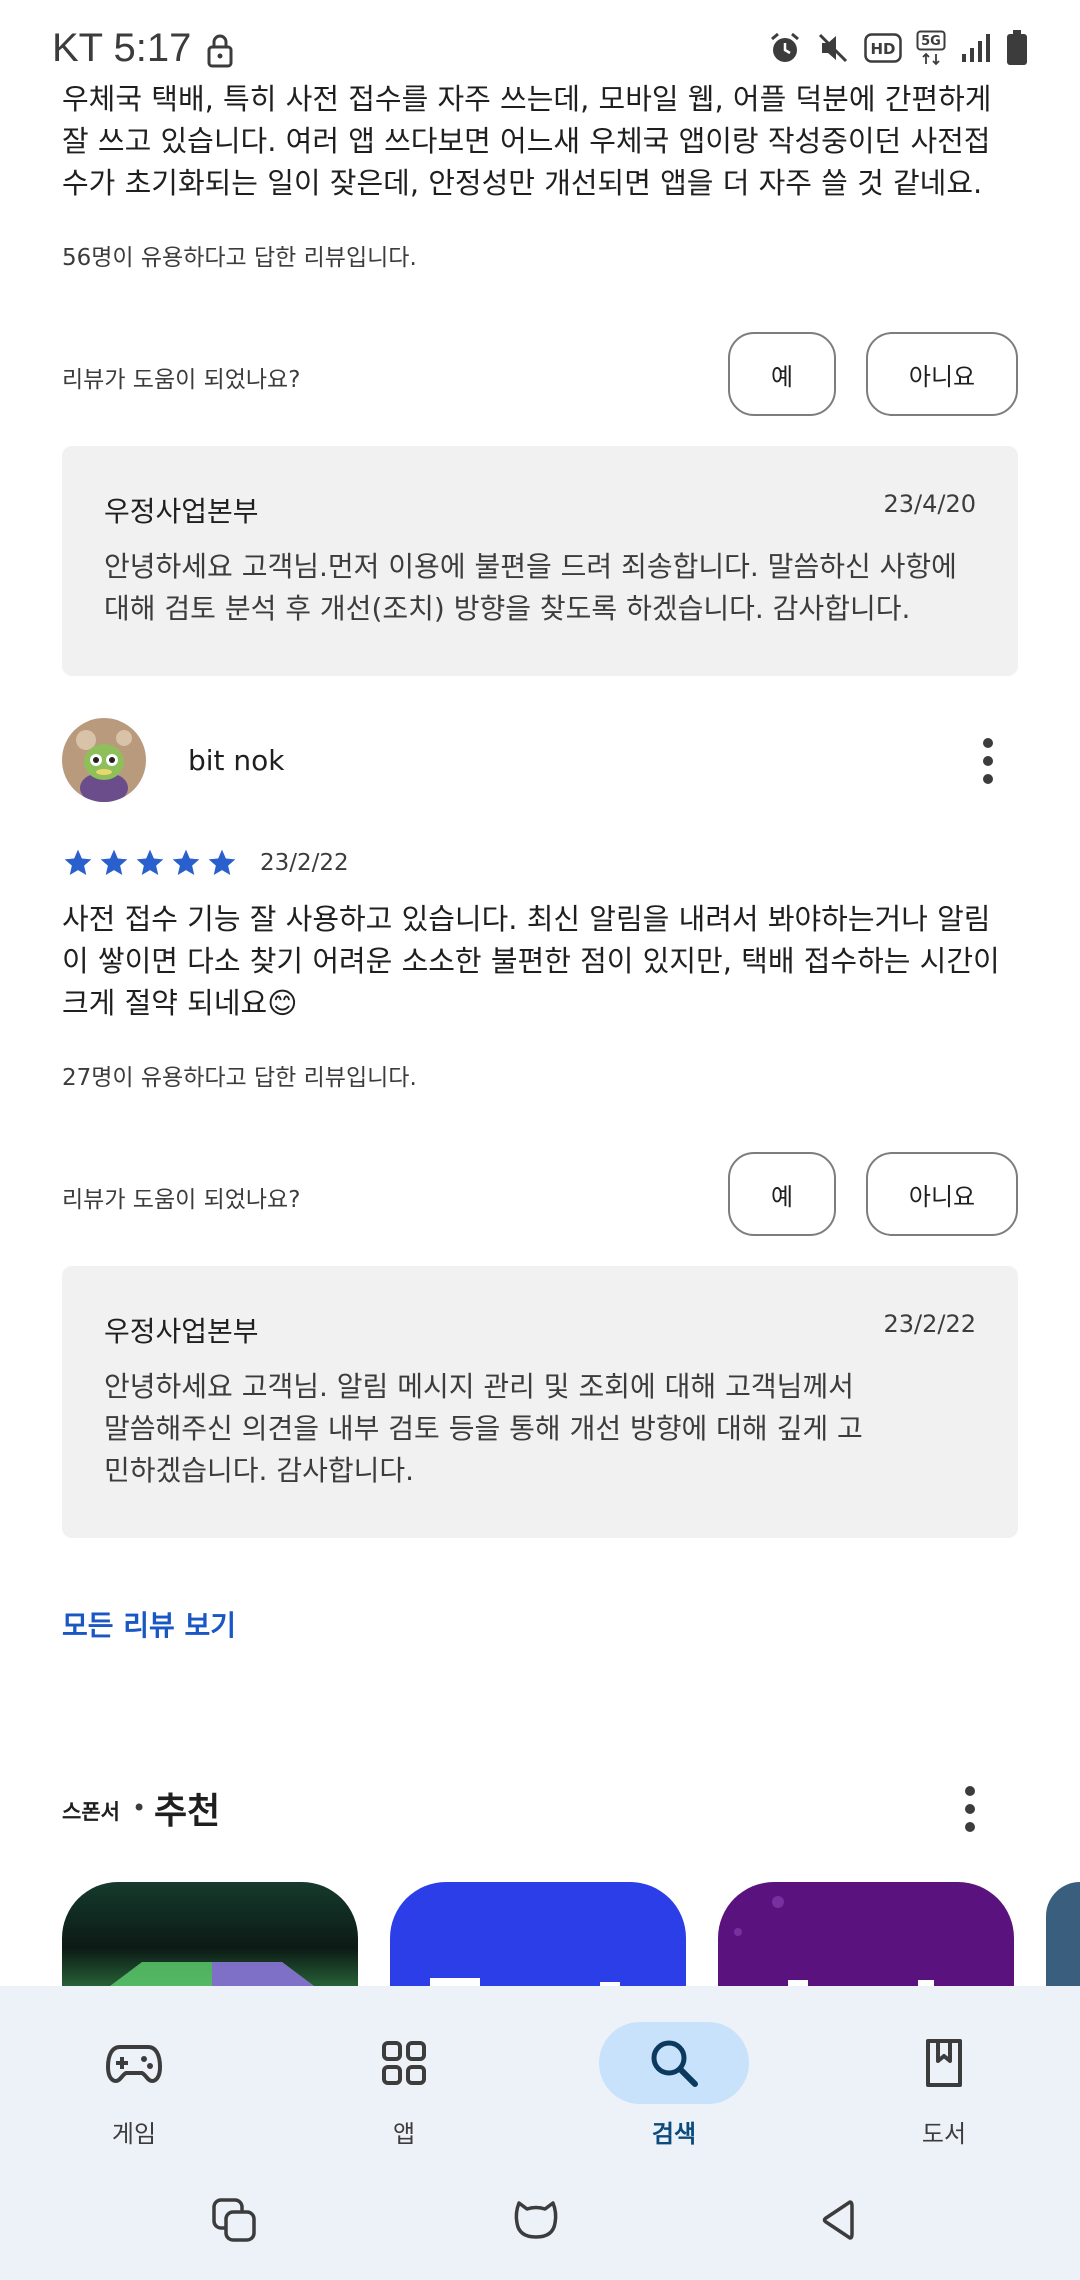 The width and height of the screenshot is (1080, 2280). I want to click on system-navigation-bar, so click(540, 2215).